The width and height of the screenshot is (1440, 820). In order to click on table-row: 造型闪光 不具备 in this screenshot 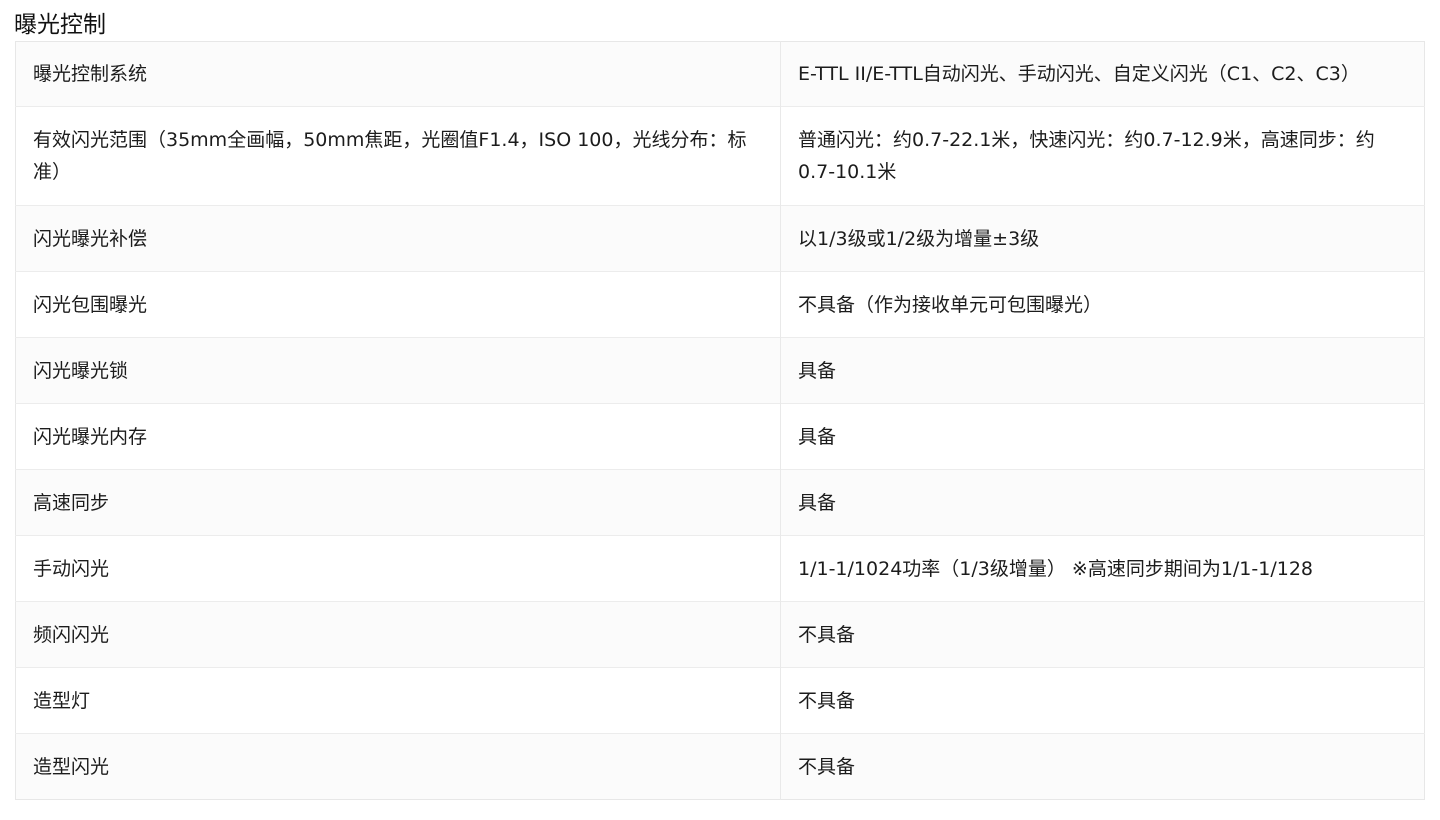, I will do `click(720, 766)`.